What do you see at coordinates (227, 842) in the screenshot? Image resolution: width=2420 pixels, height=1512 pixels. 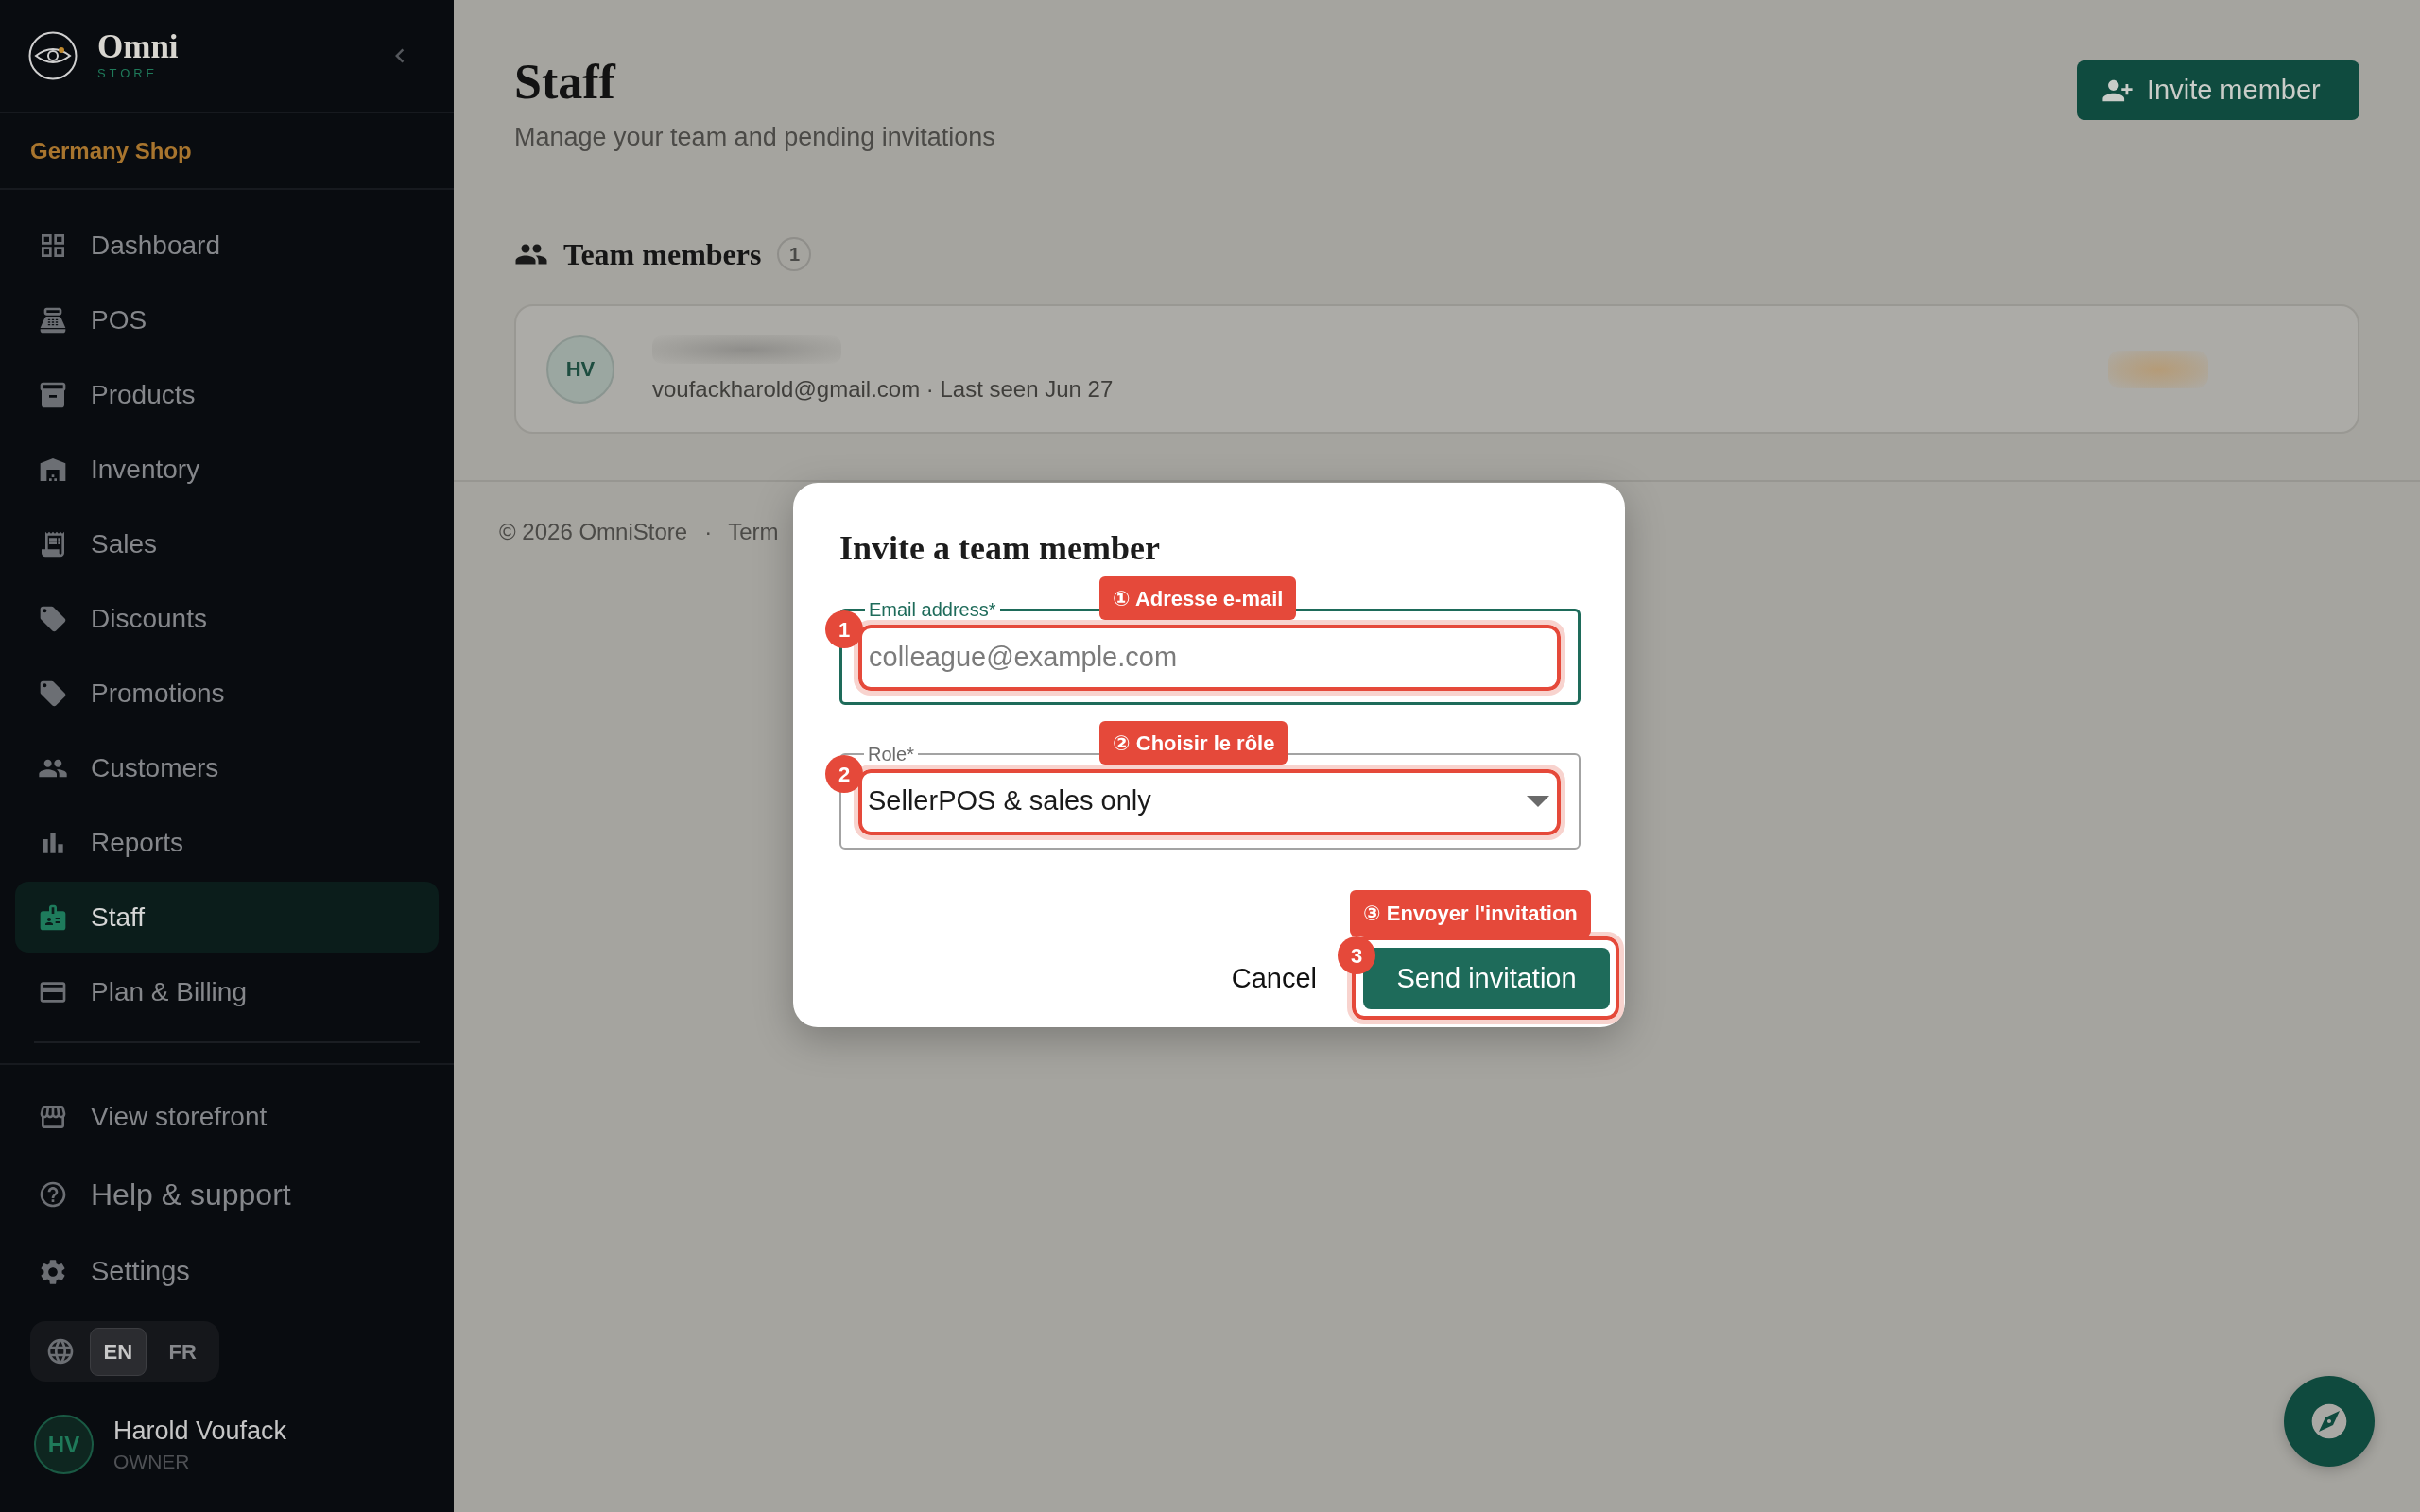 I see `nav-item: Reports` at bounding box center [227, 842].